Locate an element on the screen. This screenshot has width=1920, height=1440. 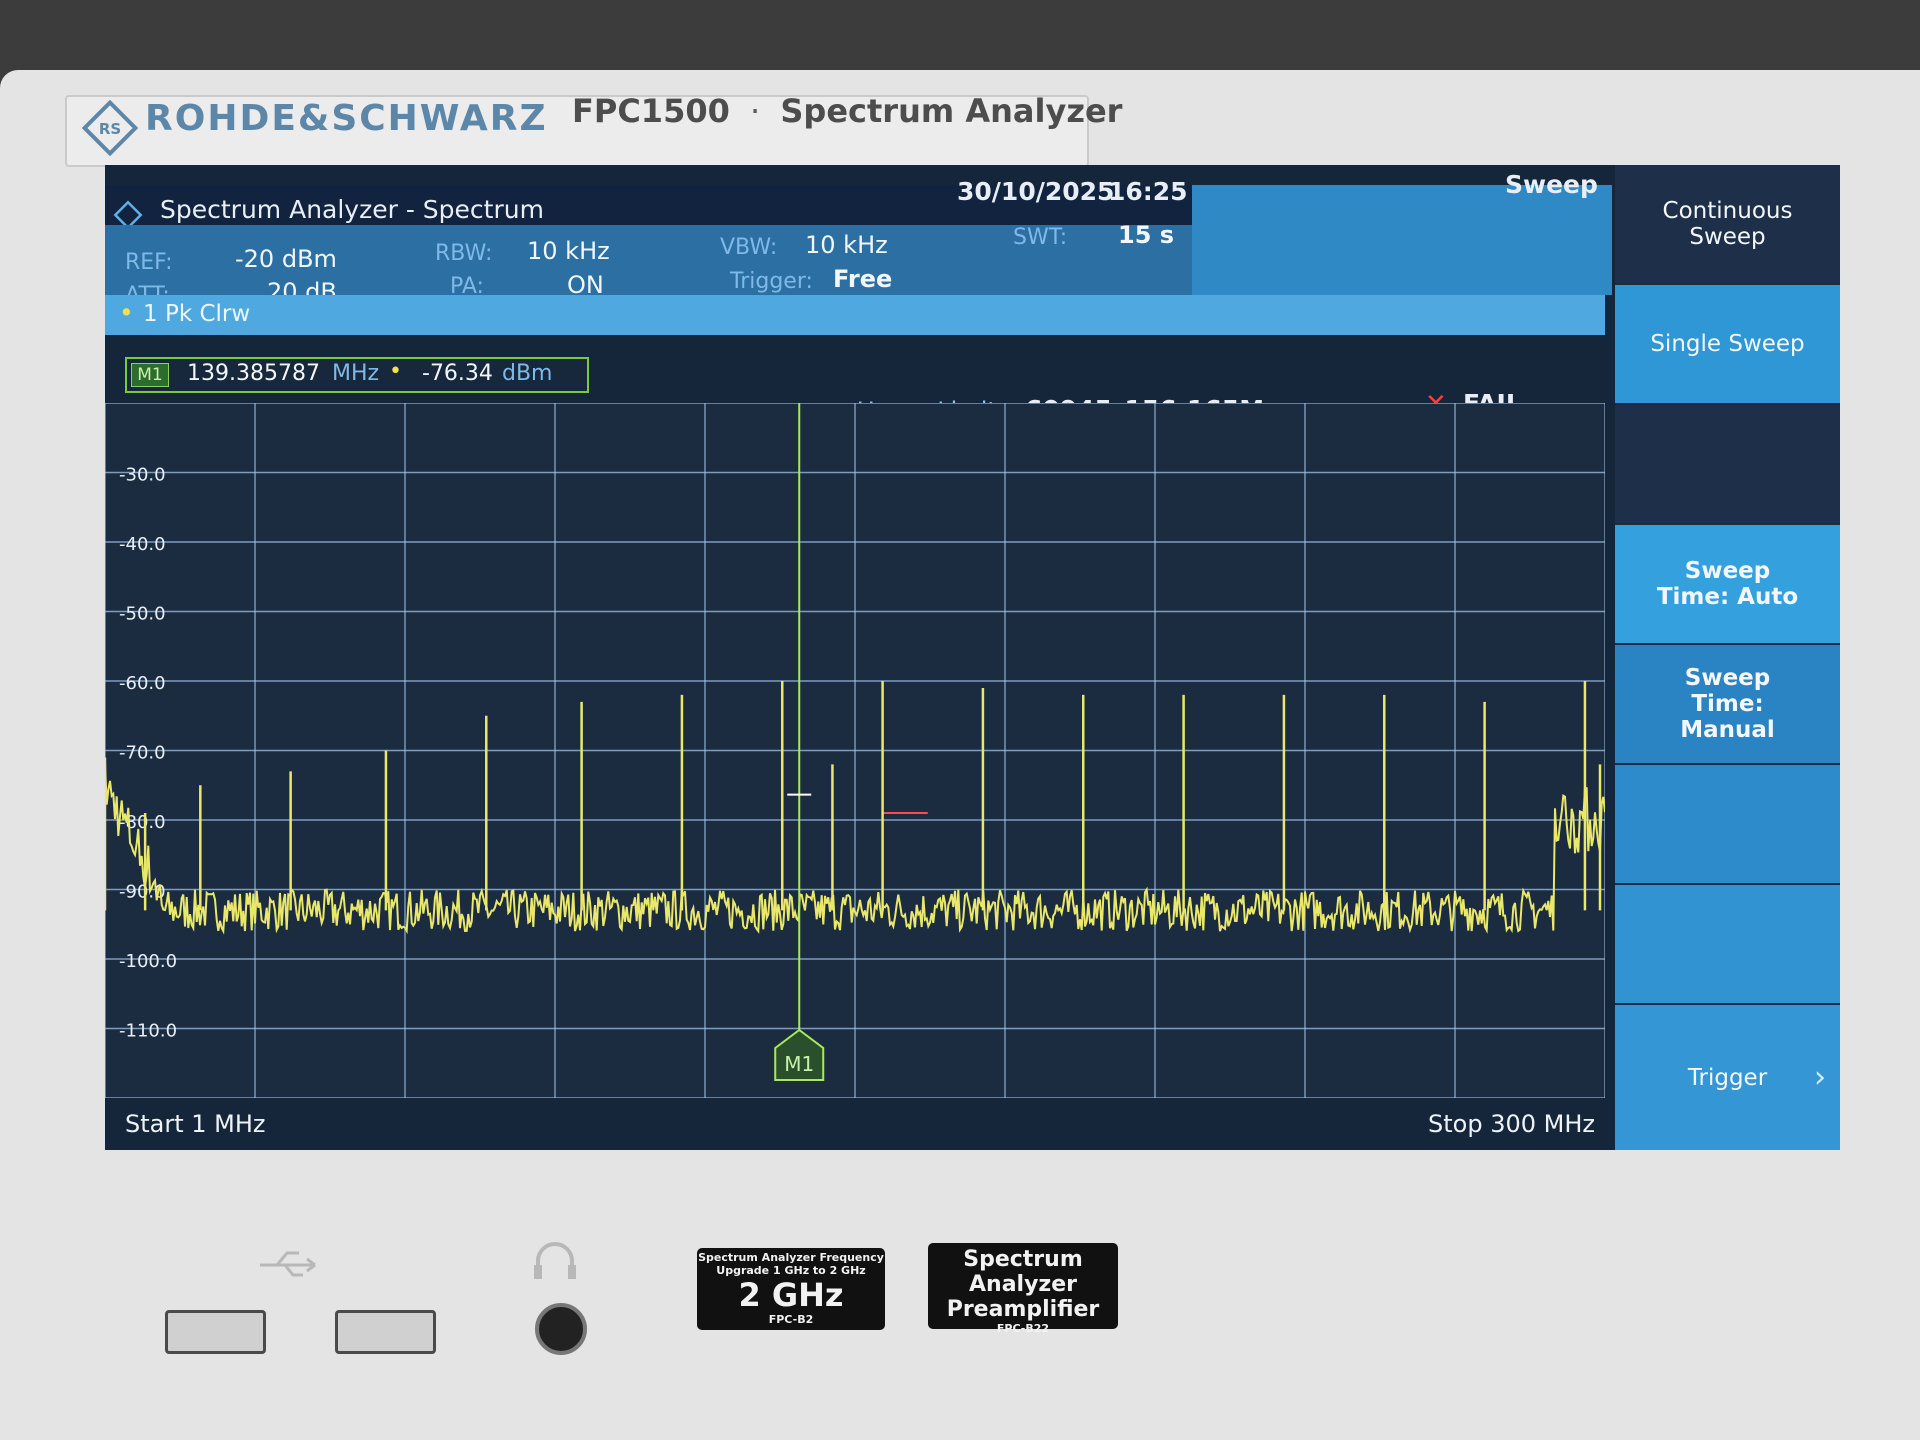
trigger-value: Free is located at coordinates (862, 279).